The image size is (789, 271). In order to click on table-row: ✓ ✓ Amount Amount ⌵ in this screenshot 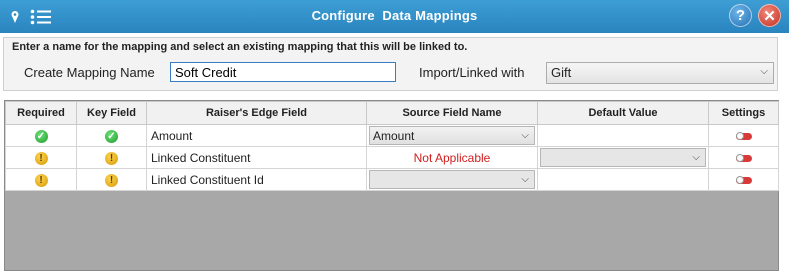, I will do `click(392, 135)`.